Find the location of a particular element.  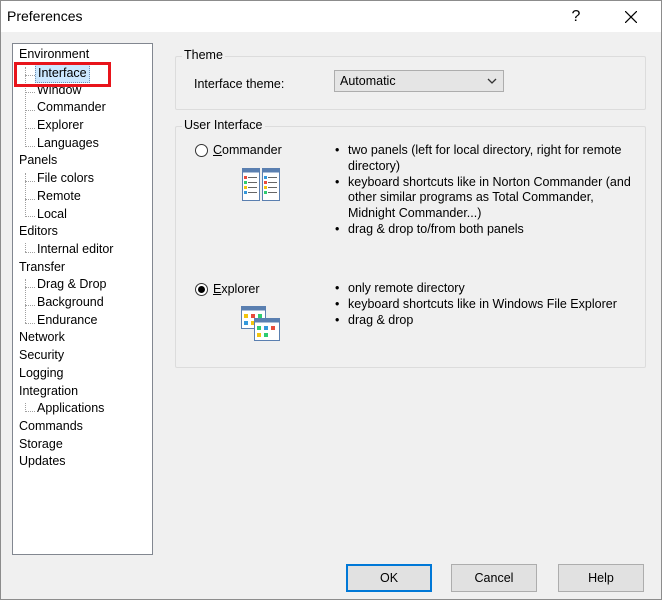

explorer-radio-label: Explorer is located at coordinates (236, 289).